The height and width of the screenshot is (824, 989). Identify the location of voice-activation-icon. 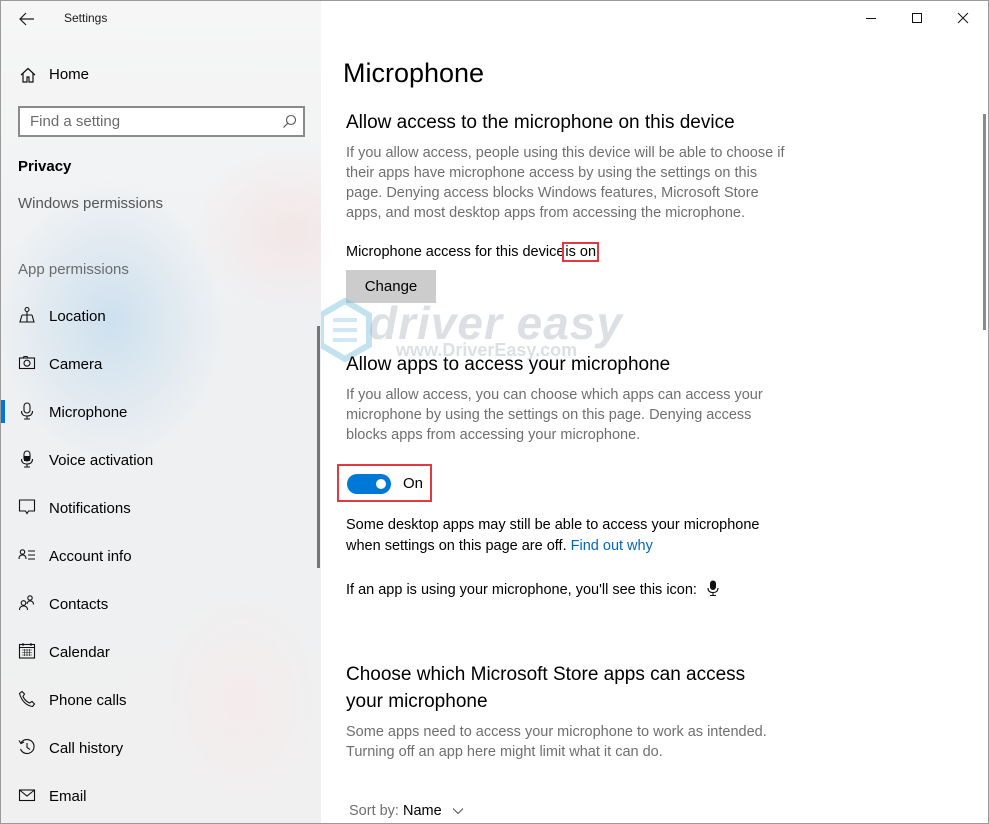
(27, 459).